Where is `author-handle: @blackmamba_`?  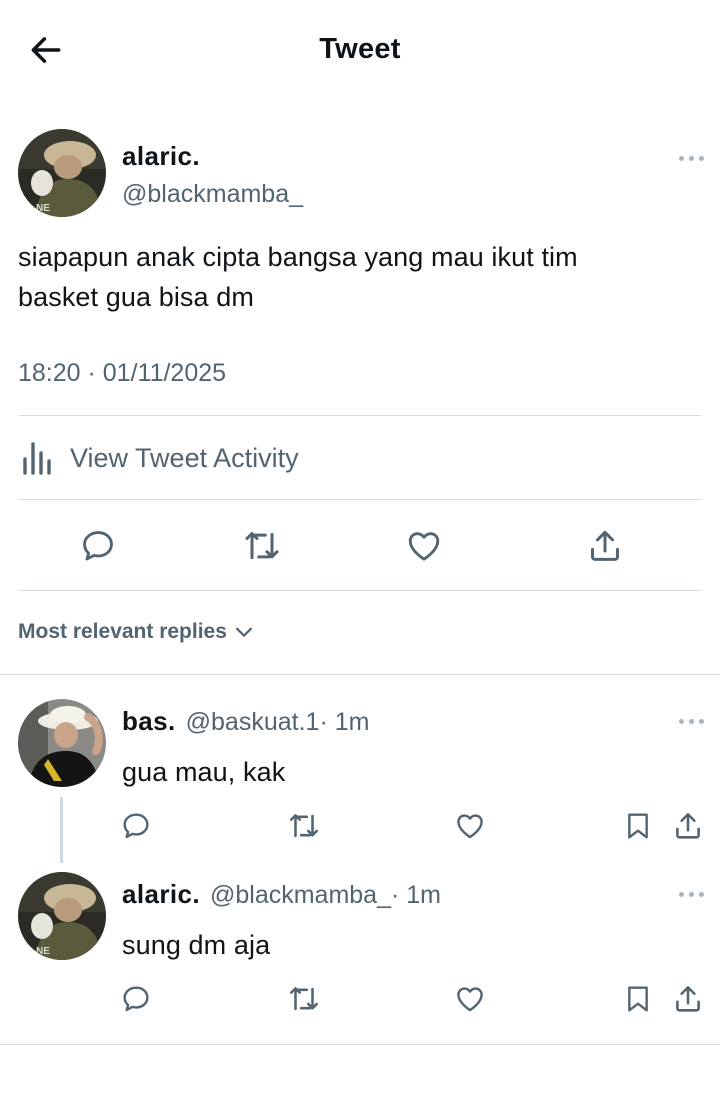
author-handle: @blackmamba_ is located at coordinates (212, 194).